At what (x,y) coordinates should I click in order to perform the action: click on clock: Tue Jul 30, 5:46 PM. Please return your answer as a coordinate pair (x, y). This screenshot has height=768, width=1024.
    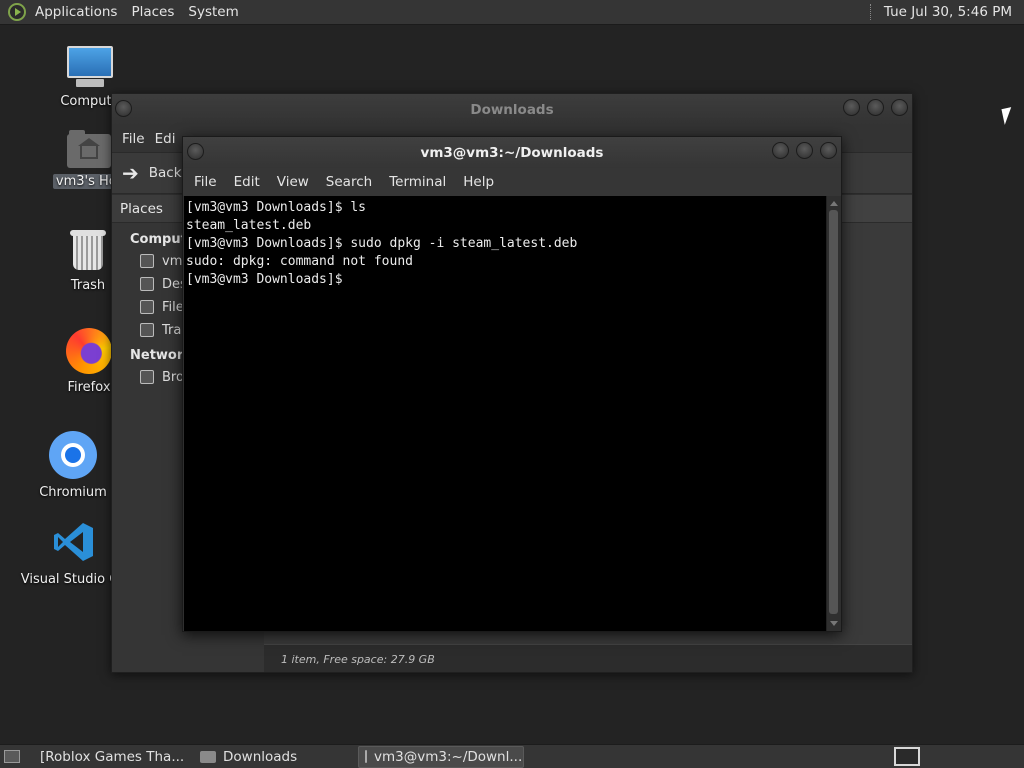
    Looking at the image, I should click on (948, 12).